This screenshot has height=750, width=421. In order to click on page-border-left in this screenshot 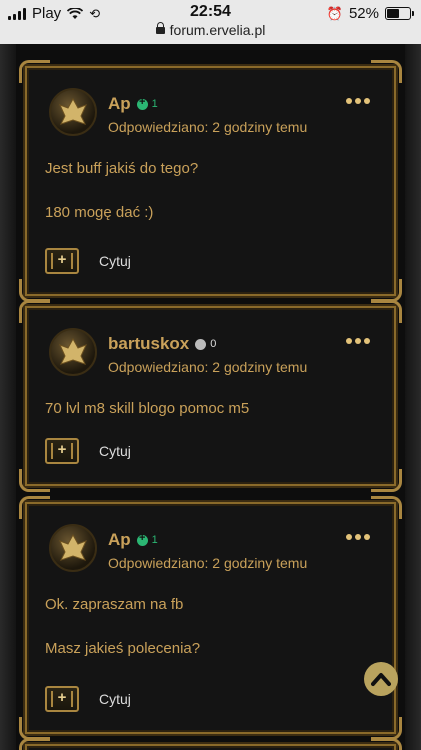, I will do `click(8, 397)`.